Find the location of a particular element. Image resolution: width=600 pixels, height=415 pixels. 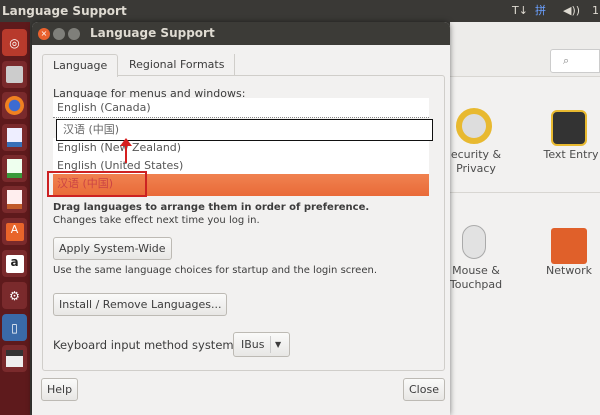

software-center-icon: A is located at coordinates (14, 231).